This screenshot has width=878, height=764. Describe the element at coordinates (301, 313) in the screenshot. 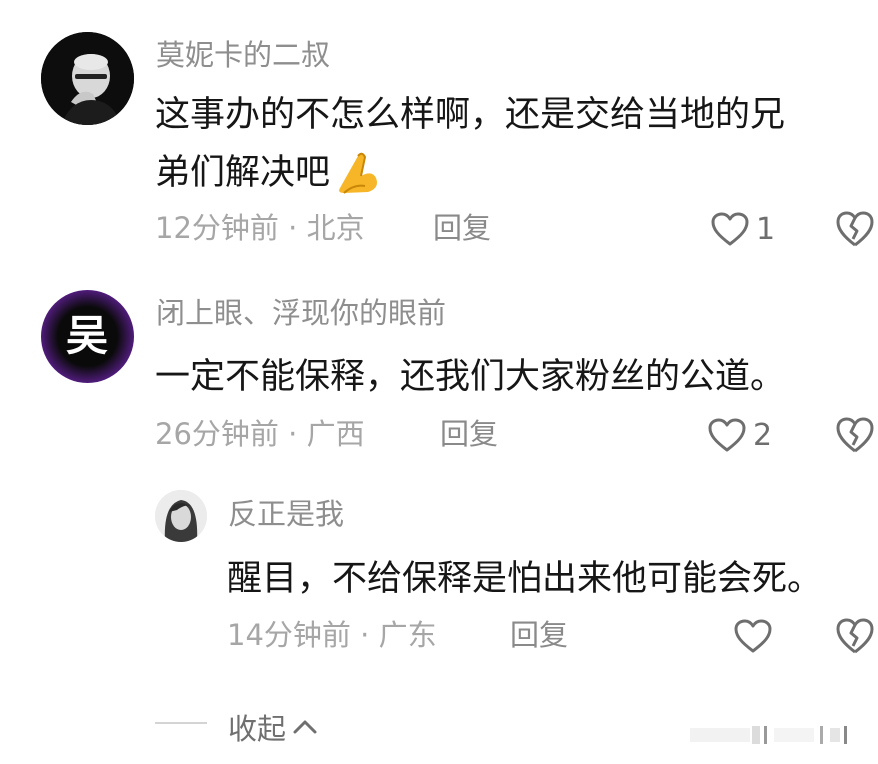

I see `comment-username: 闭上眼、浮现你的眼前` at that location.